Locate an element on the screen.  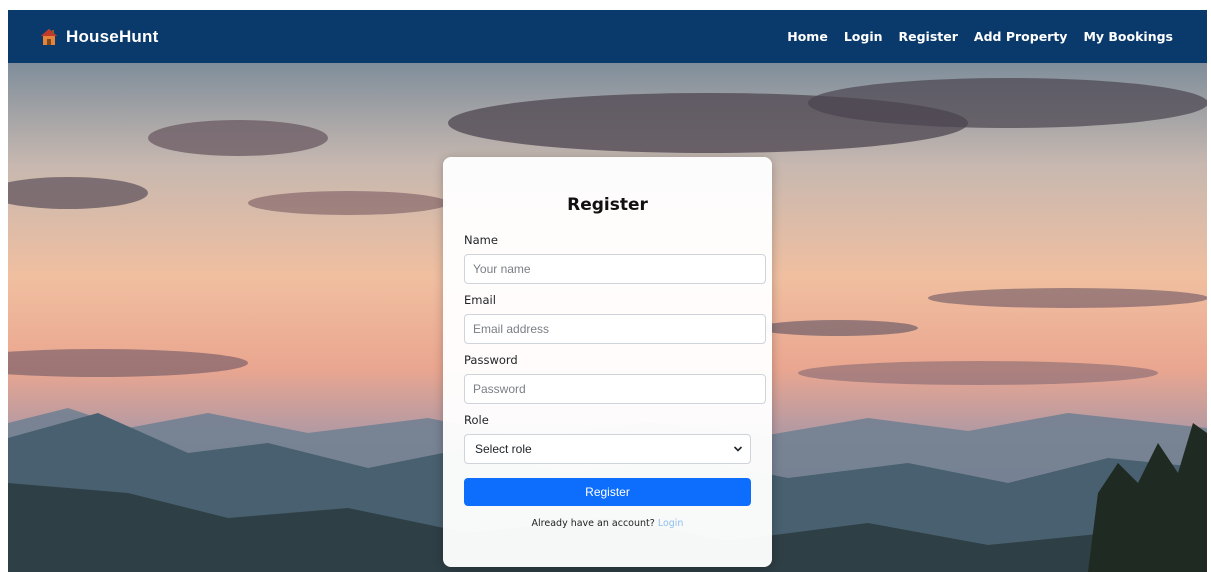
login-prompt: Already have an account? Login is located at coordinates (607, 523).